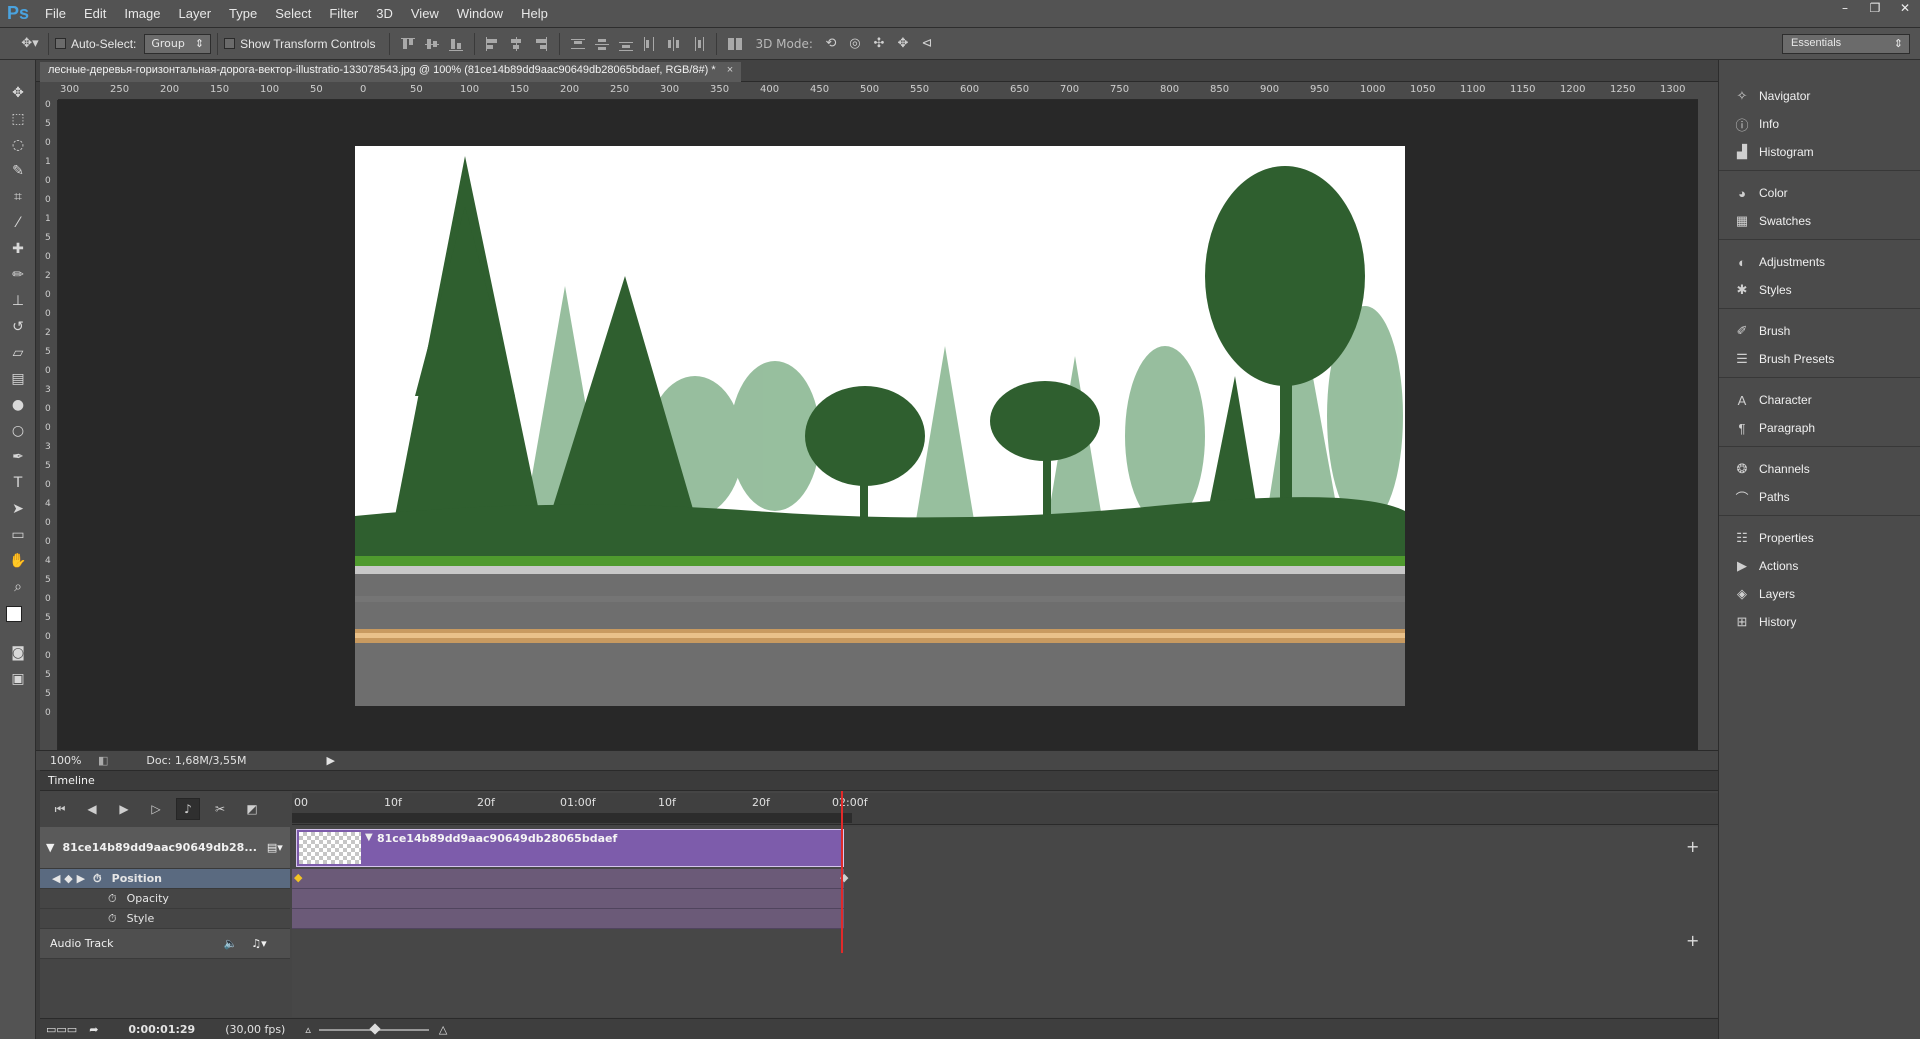  I want to click on restore-button: ❐, so click(1875, 9).